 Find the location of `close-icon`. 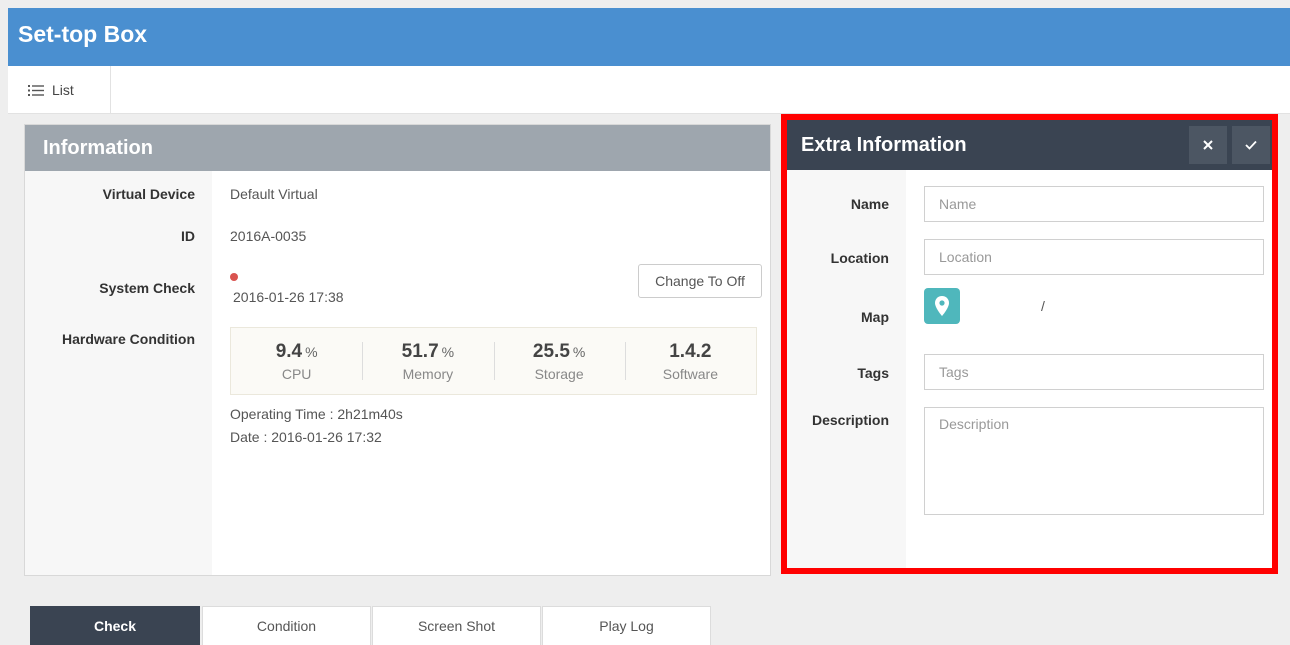

close-icon is located at coordinates (1208, 145).